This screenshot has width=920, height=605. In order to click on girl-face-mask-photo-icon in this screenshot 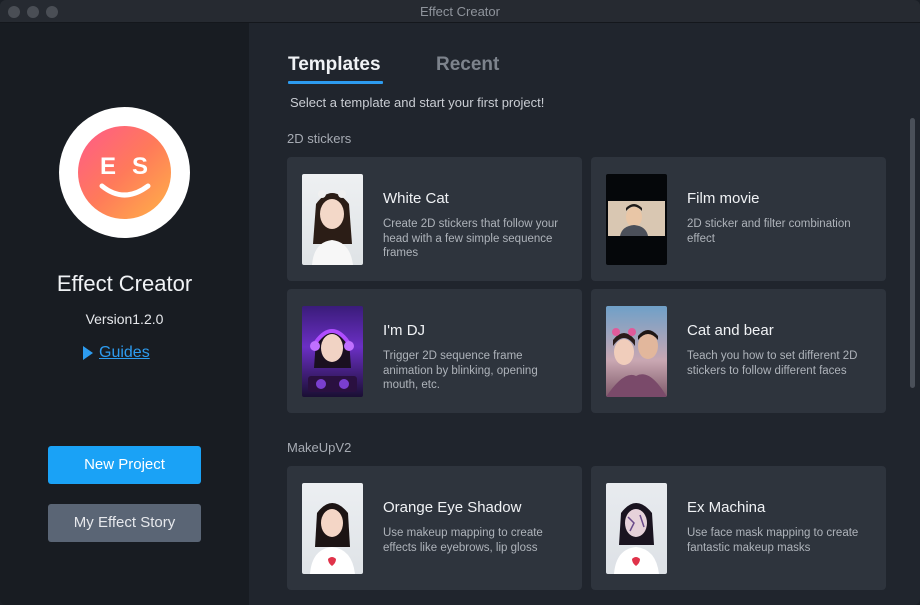, I will do `click(636, 528)`.